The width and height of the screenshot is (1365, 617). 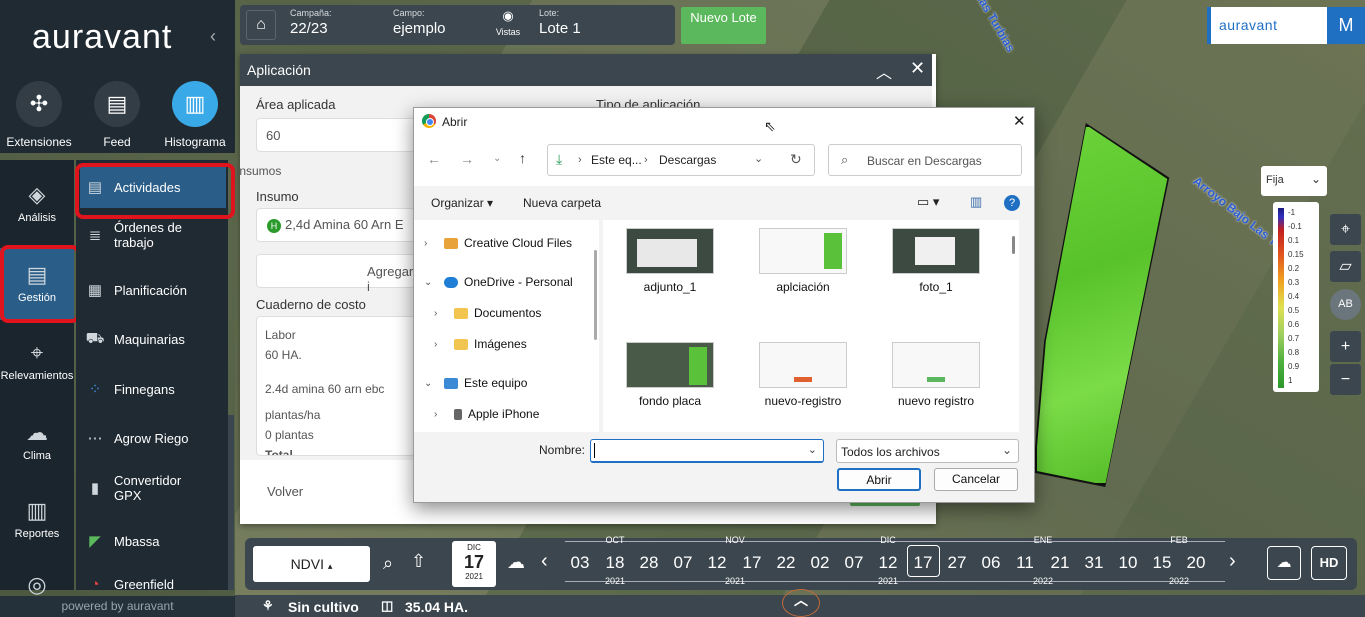 What do you see at coordinates (925, 160) in the screenshot?
I see `search-box: ⌕ Buscar en Descargas` at bounding box center [925, 160].